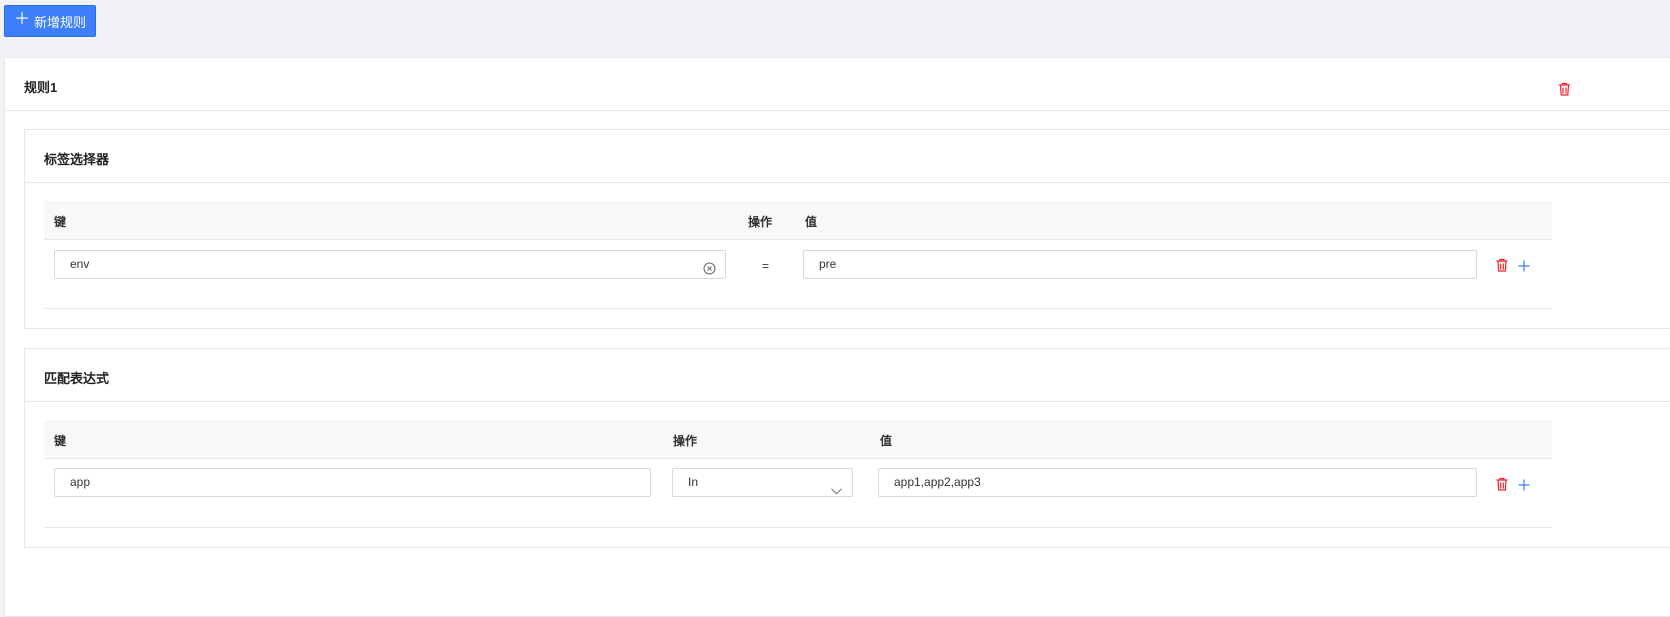 The image size is (1670, 617). I want to click on chevron-down-icon, so click(836, 491).